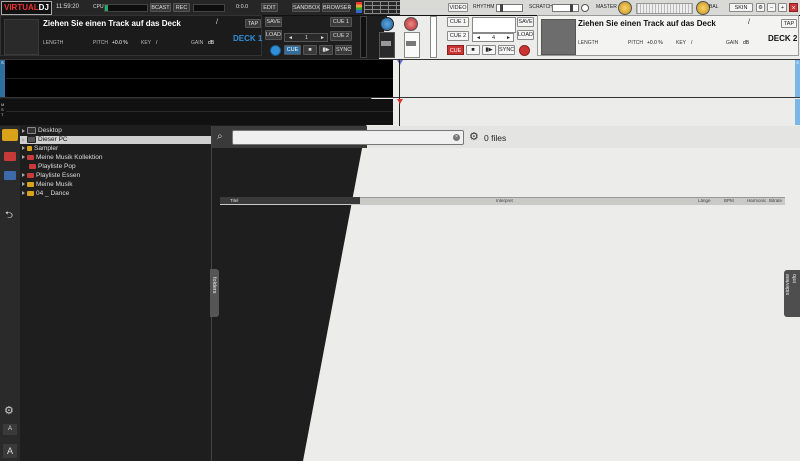 The image size is (800, 461). What do you see at coordinates (348, 137) in the screenshot?
I see `search-input` at bounding box center [348, 137].